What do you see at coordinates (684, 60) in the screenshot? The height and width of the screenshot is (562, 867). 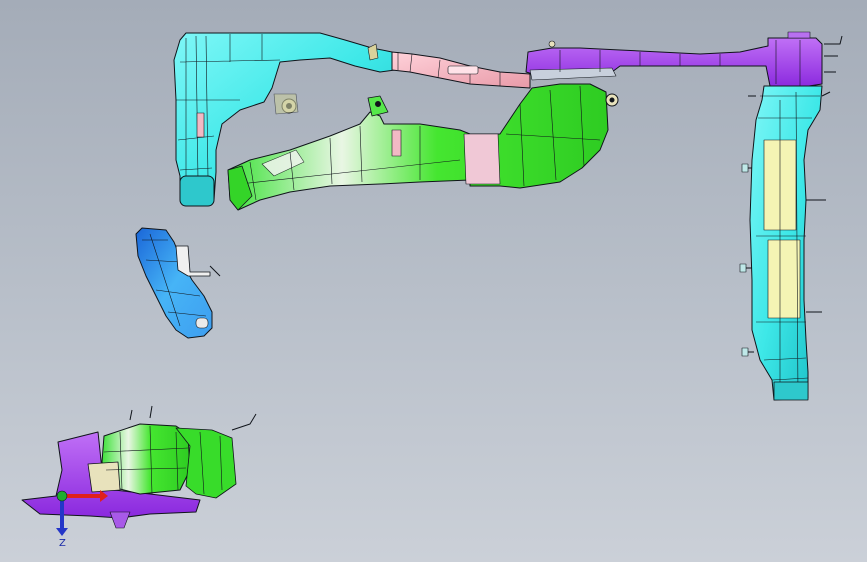 I see `part-purple-duct-top` at bounding box center [684, 60].